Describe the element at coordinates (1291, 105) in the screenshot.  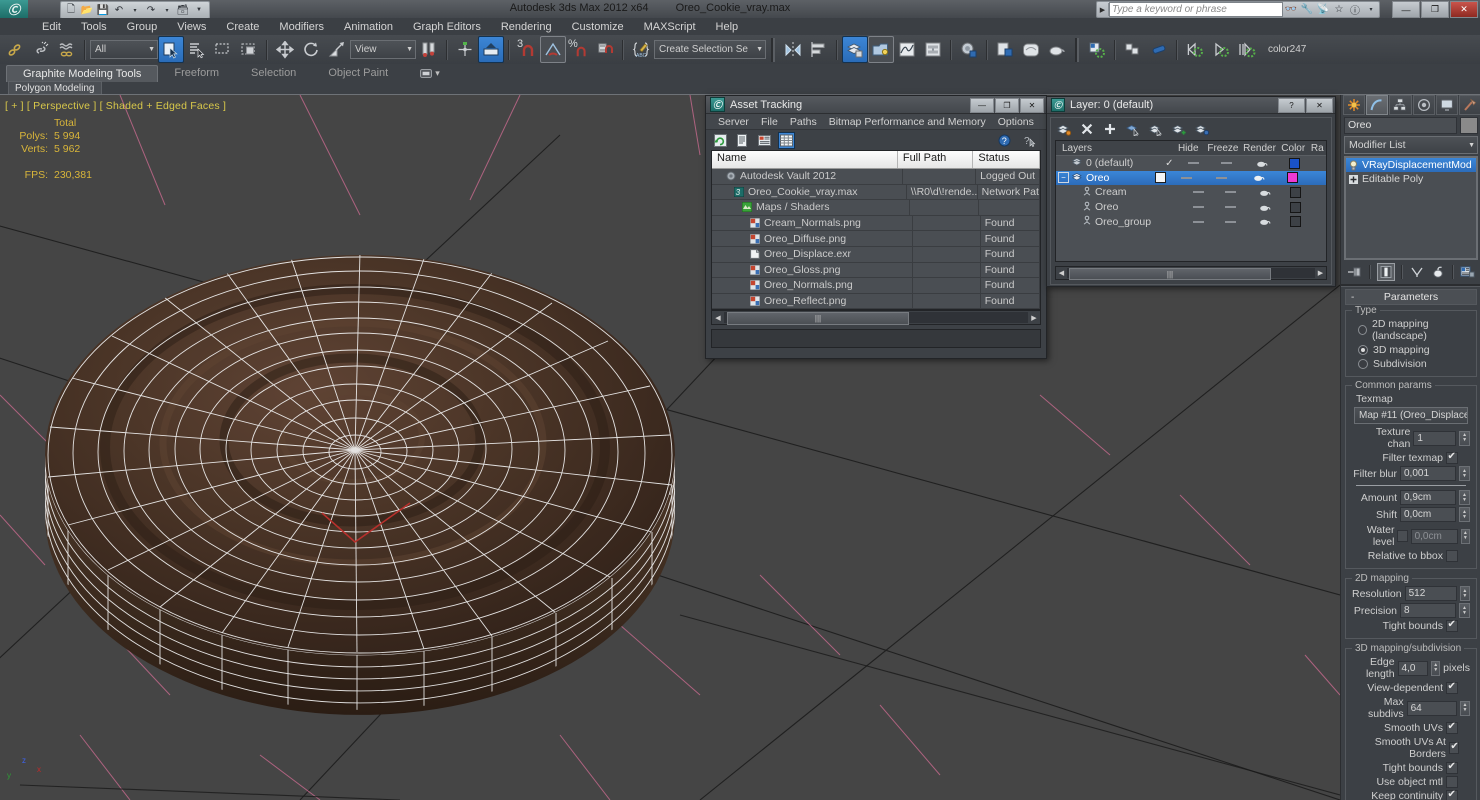
I see `layer-help-button: ?` at that location.